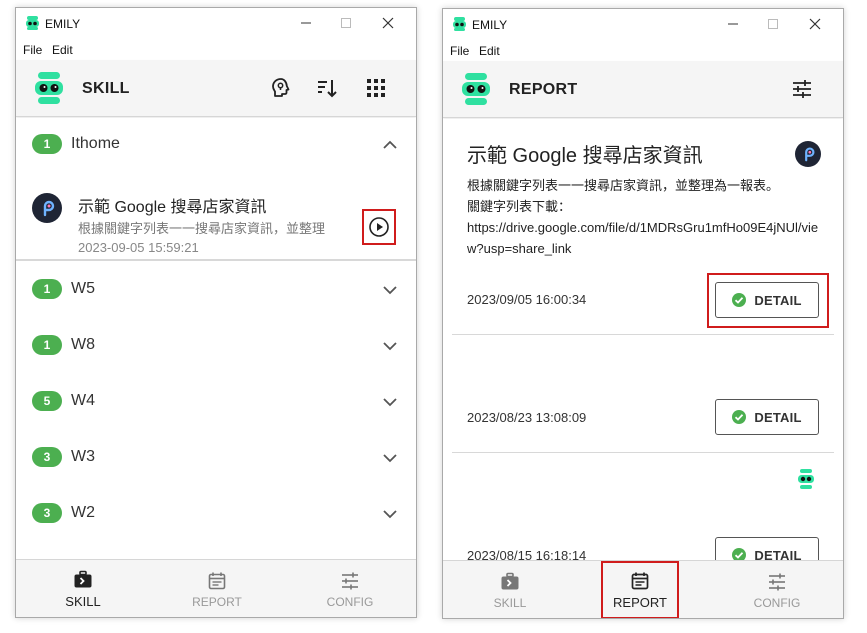  I want to click on report-title: 示範 Google 搜尋店家資訊, so click(585, 156).